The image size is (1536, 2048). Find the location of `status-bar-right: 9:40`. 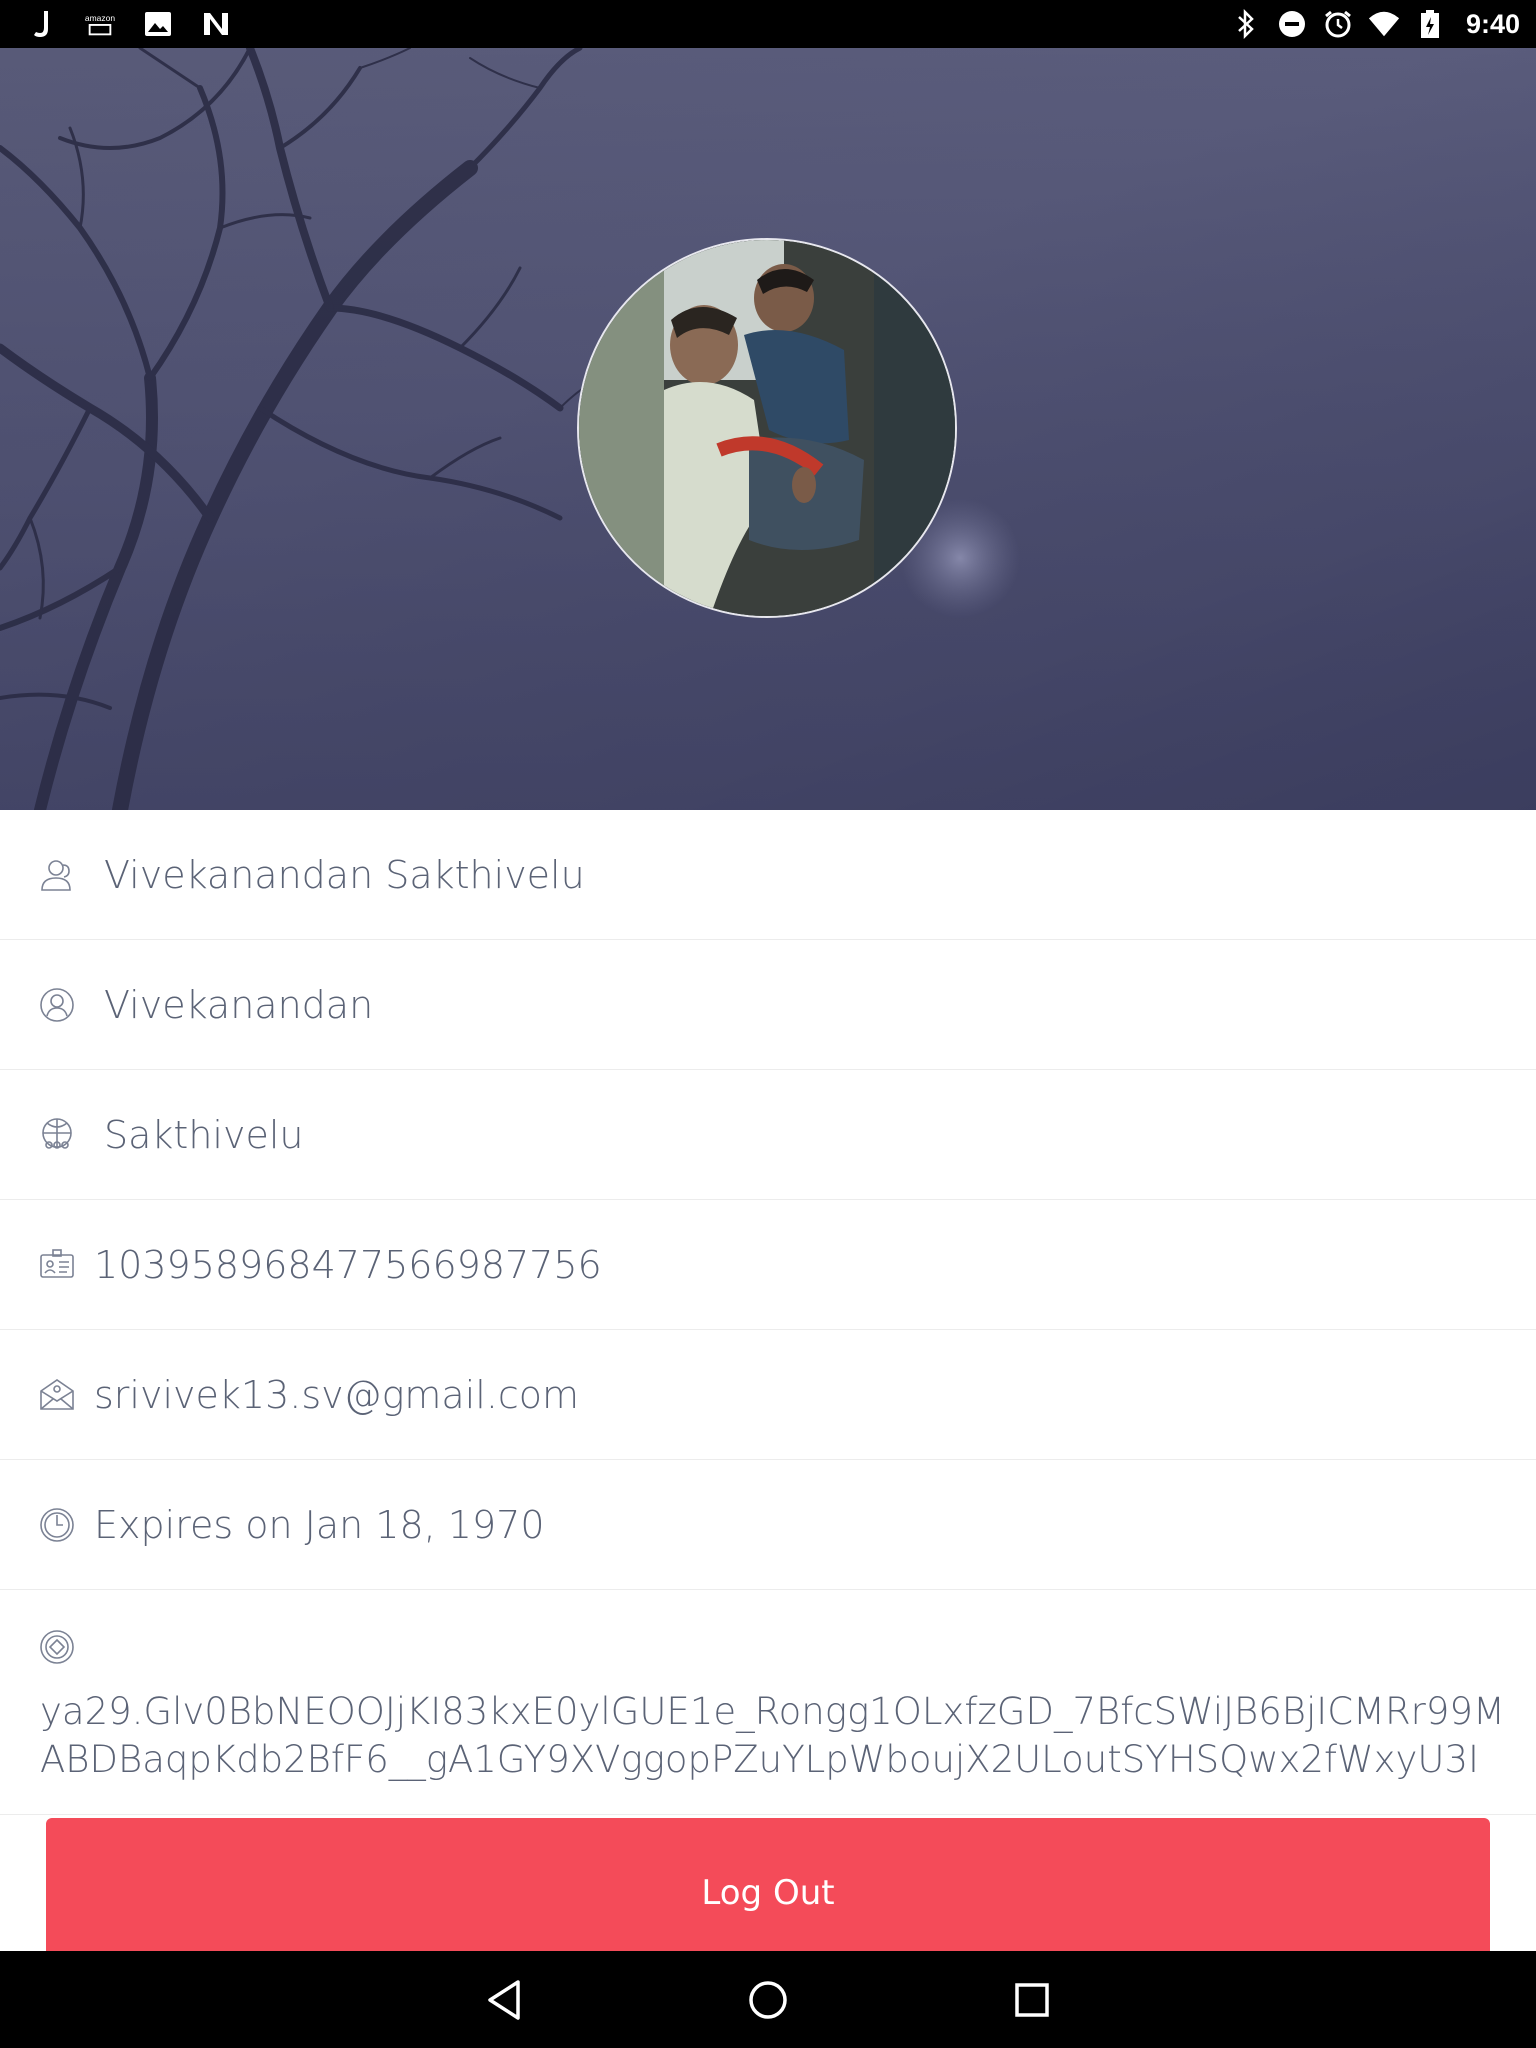

status-bar-right: 9:40 is located at coordinates (1383, 24).